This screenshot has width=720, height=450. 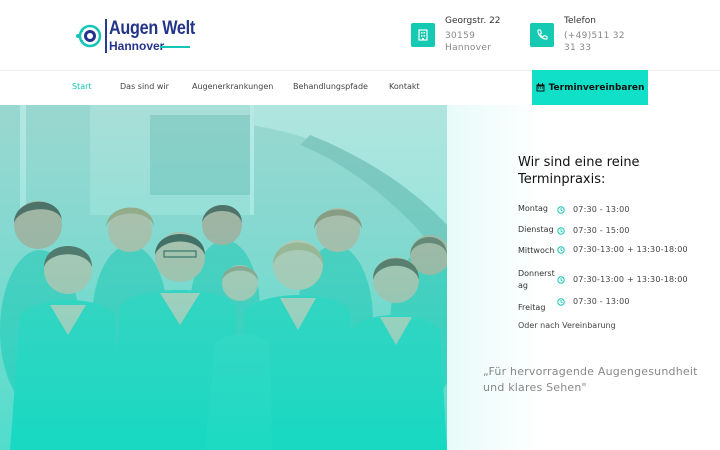 I want to click on hours-title: Wir sind eine reine Terminpraxis:, so click(x=579, y=171).